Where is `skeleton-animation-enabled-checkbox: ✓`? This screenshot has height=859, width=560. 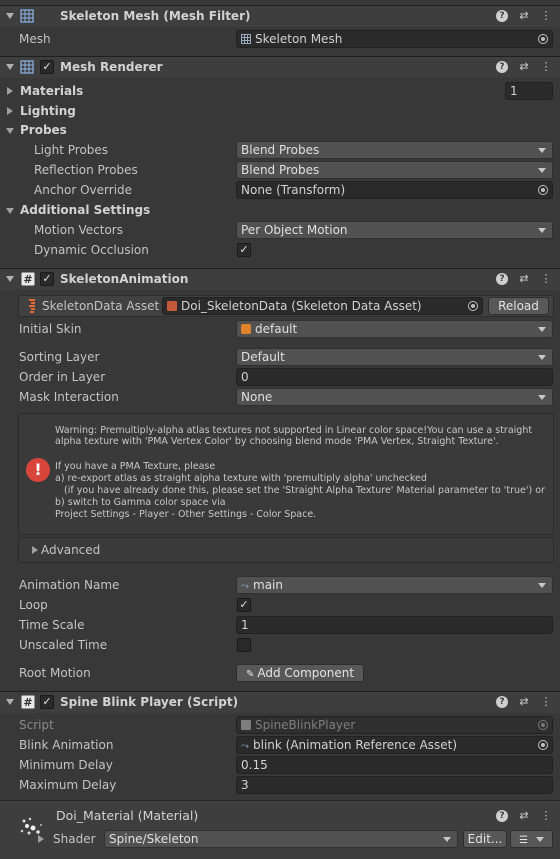
skeleton-animation-enabled-checkbox: ✓ is located at coordinates (47, 279).